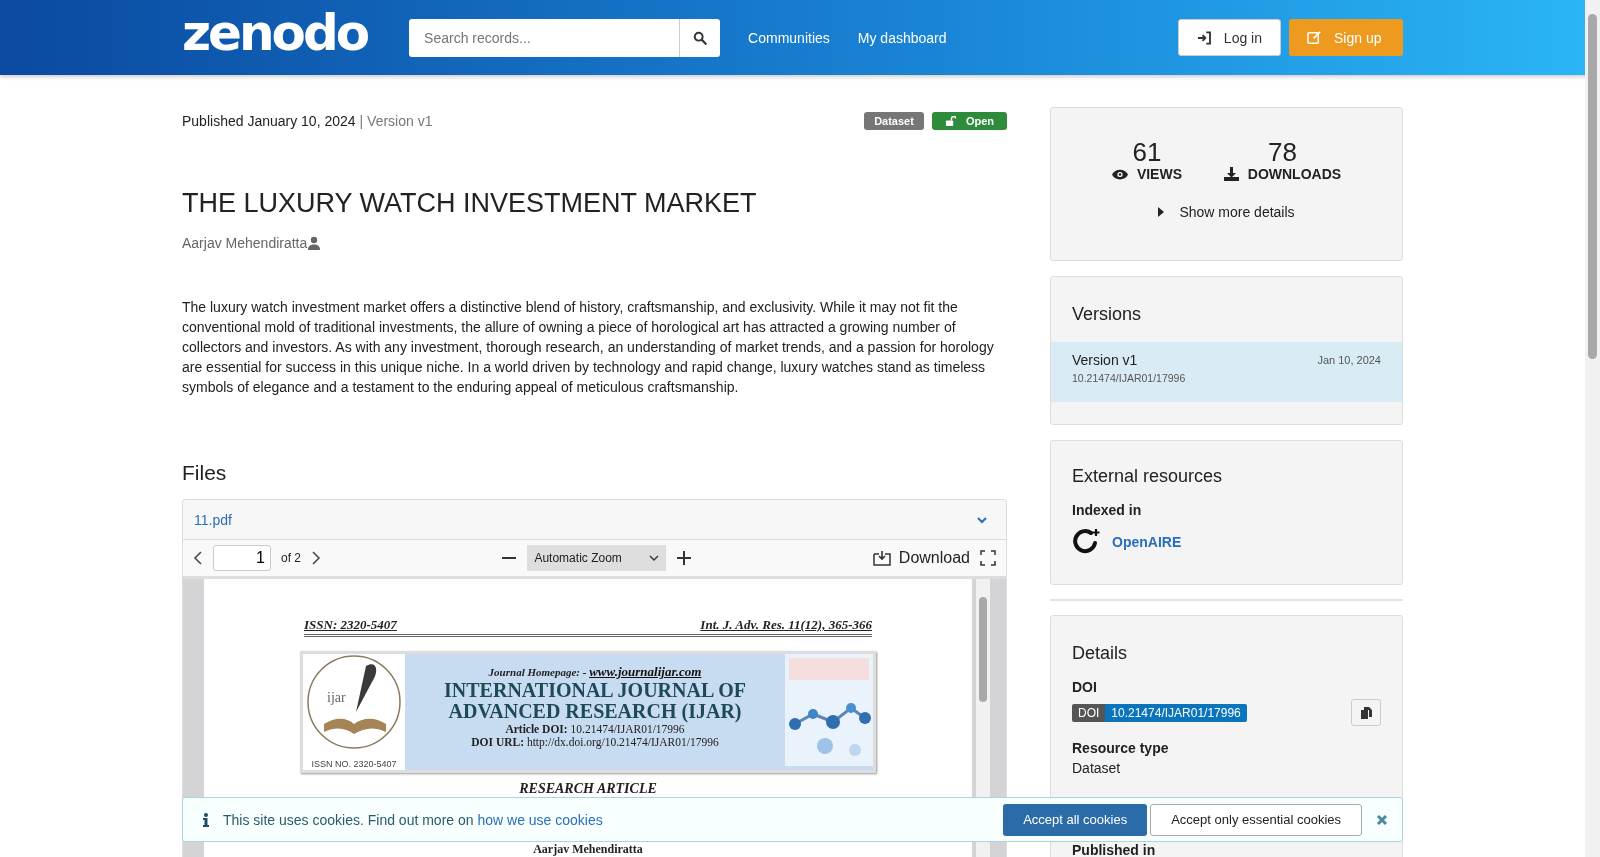  I want to click on logo: zenodo, so click(275, 32).